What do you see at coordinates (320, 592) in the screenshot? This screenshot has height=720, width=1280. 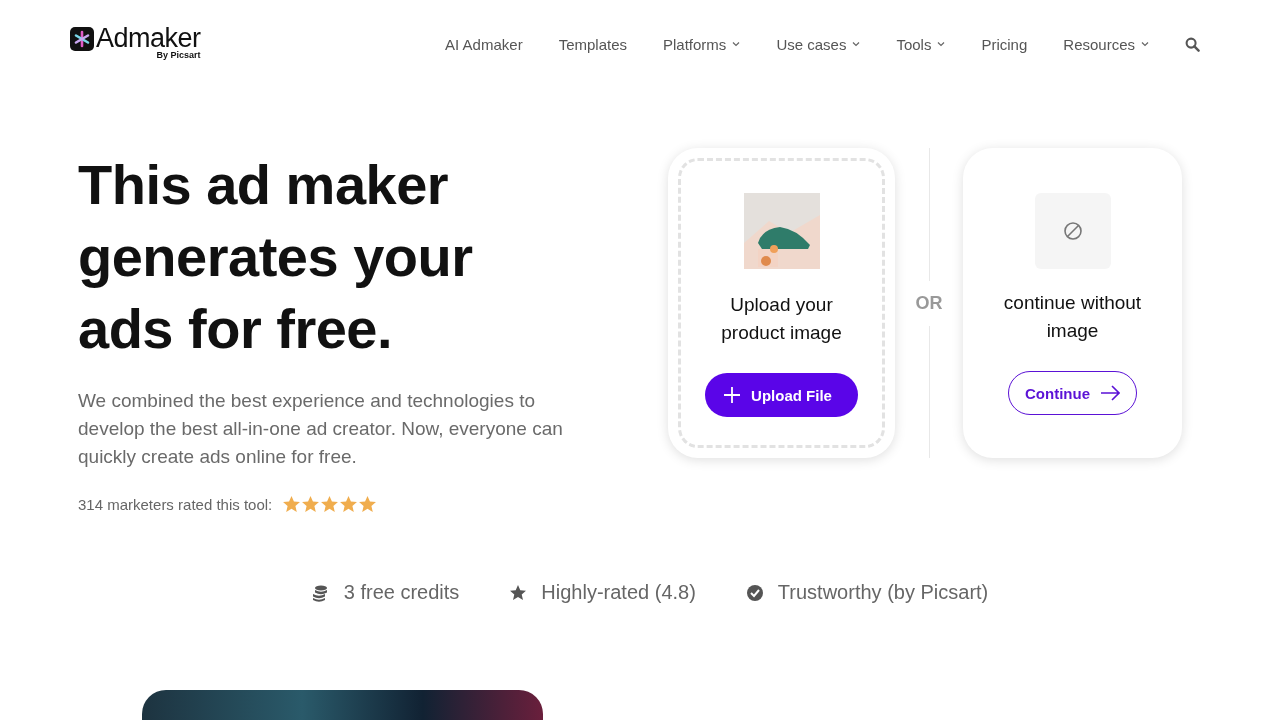 I see `coins-icon` at bounding box center [320, 592].